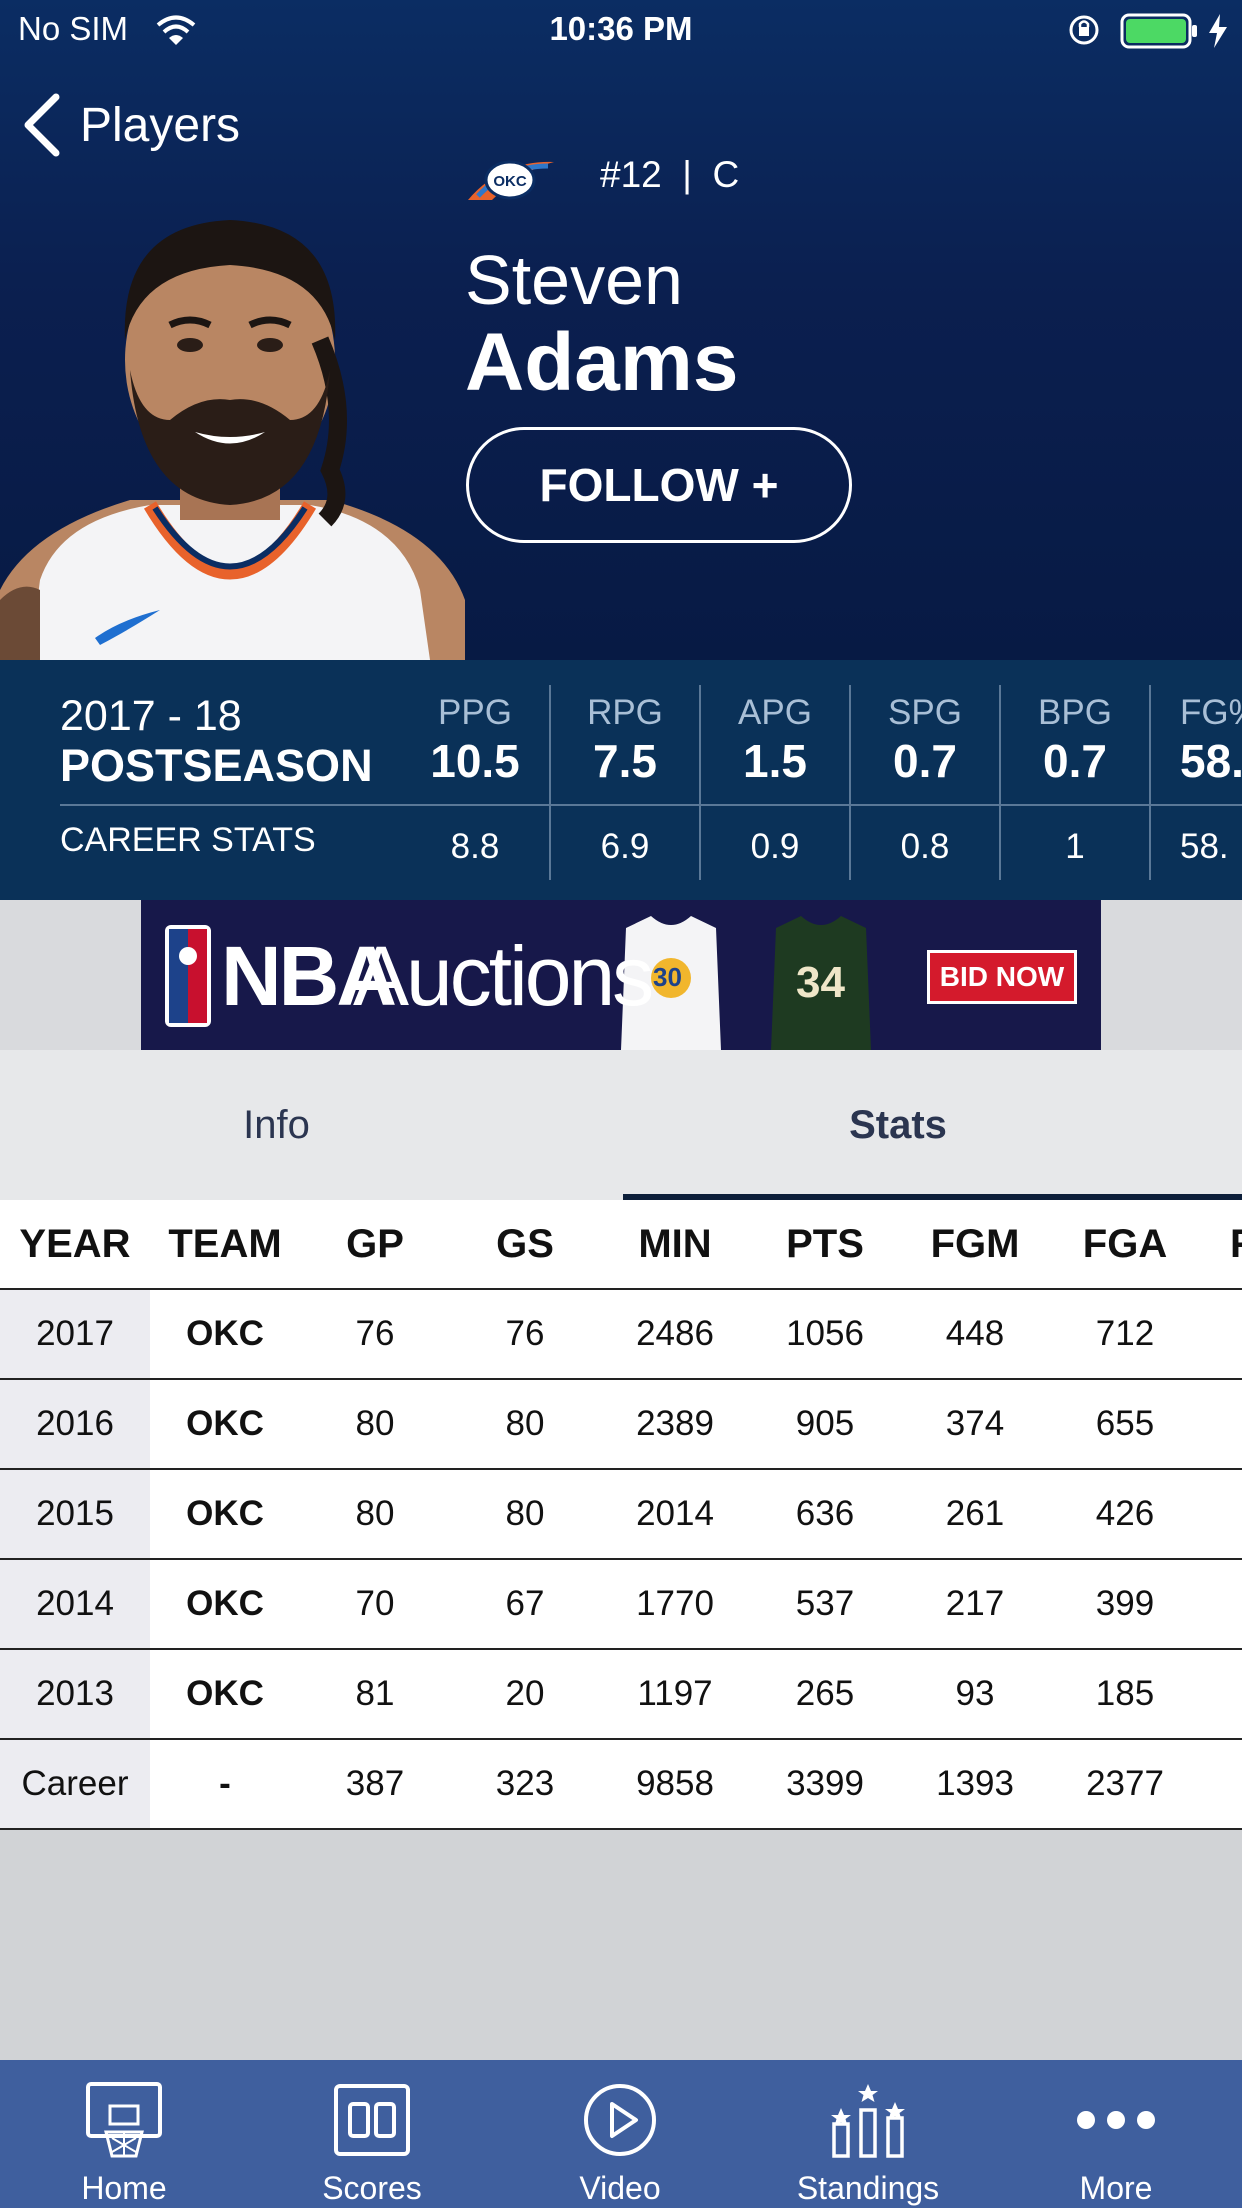  Describe the element at coordinates (621, 1695) in the screenshot. I see `table-row: 2013 OKC 81 20 1197 265 93 185` at that location.